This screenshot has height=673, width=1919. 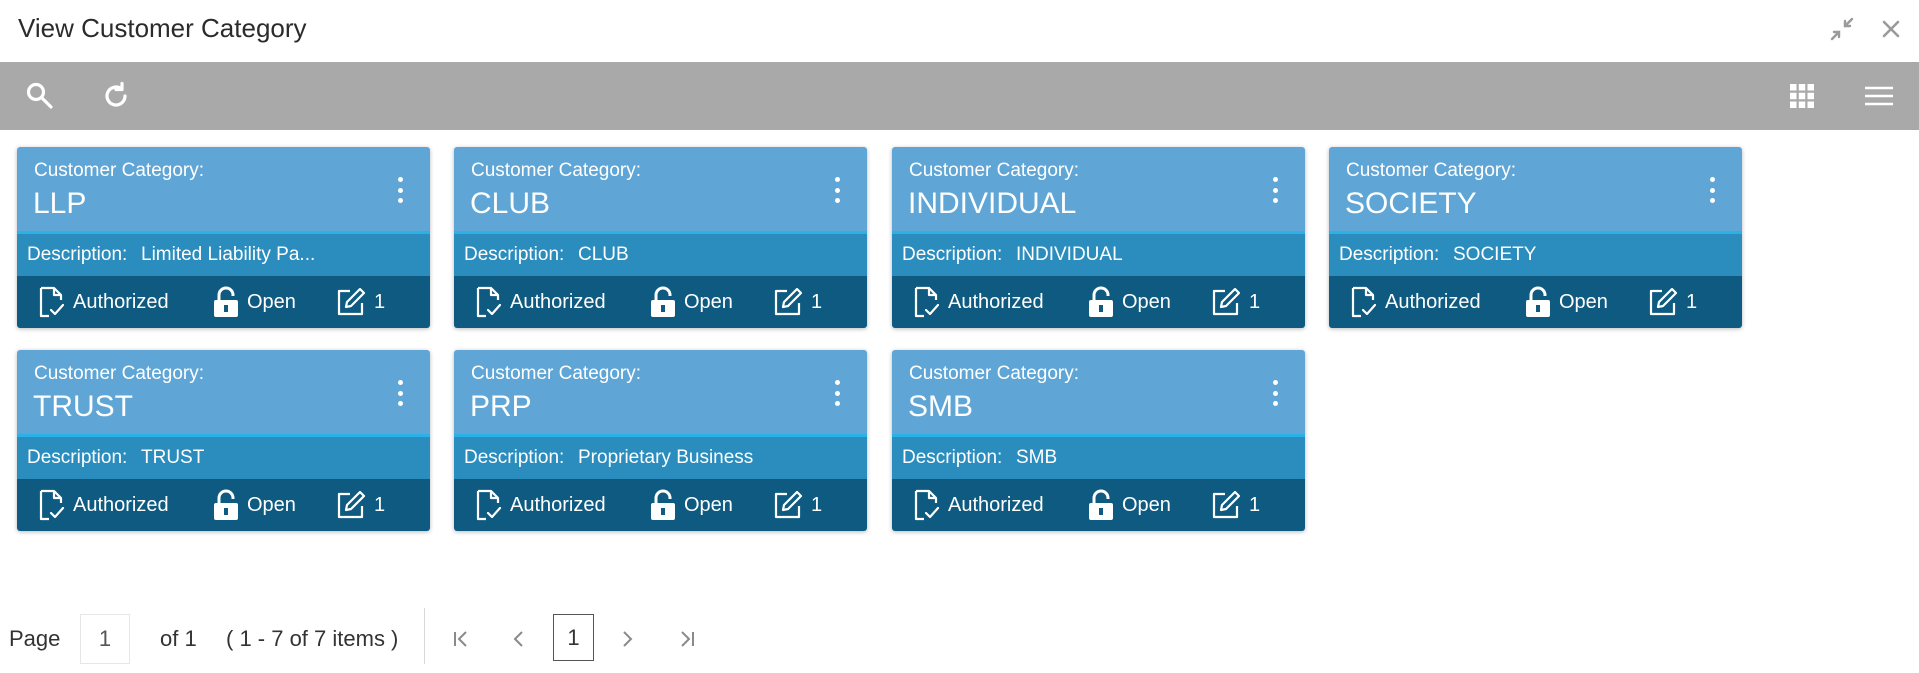 I want to click on next-page-button, so click(x=627, y=639).